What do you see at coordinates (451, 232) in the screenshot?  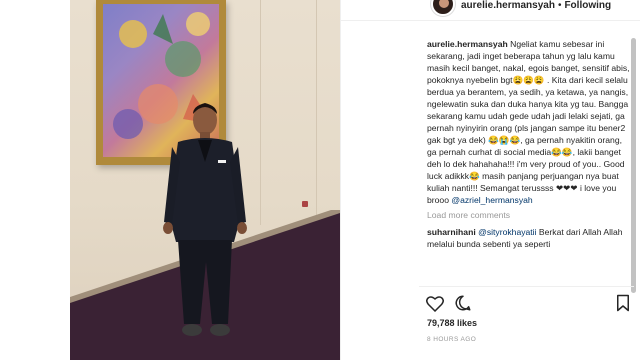 I see `comment-username: suharnihani` at bounding box center [451, 232].